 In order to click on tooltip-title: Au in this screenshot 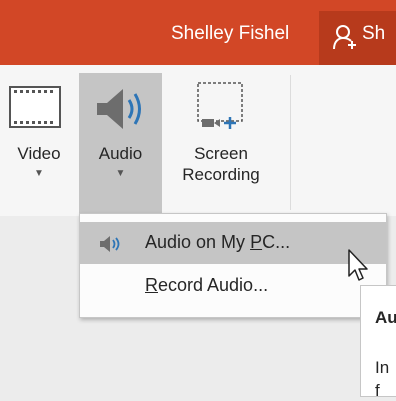, I will do `click(385, 317)`.